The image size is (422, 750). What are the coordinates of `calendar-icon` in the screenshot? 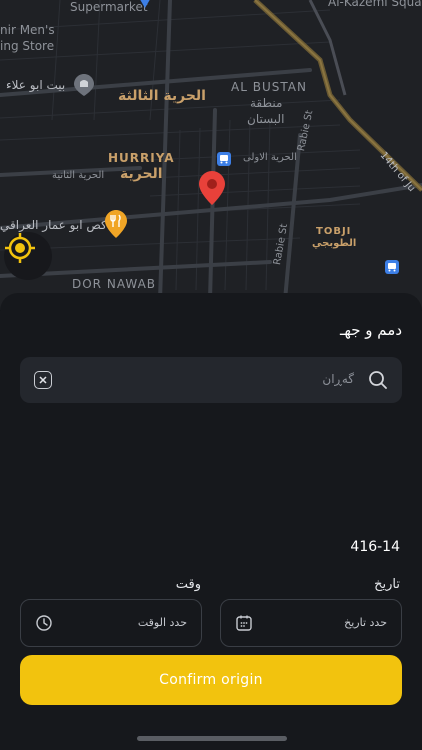 It's located at (244, 625).